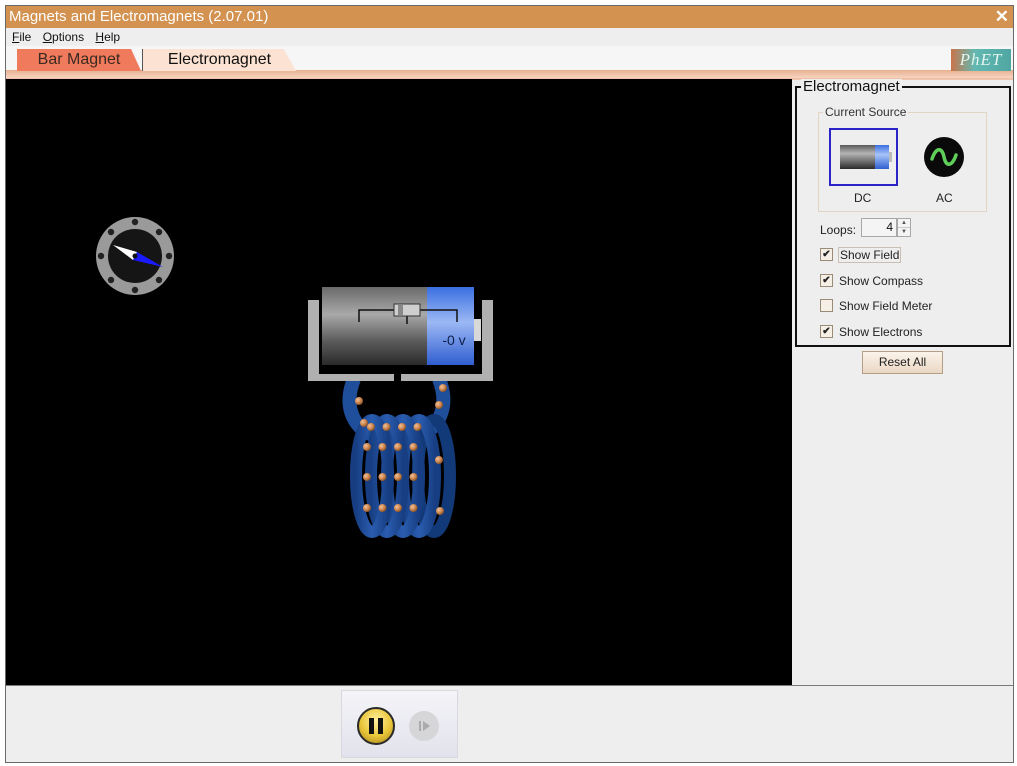 This screenshot has height=766, width=1017. I want to click on battery-left-post, so click(313, 340).